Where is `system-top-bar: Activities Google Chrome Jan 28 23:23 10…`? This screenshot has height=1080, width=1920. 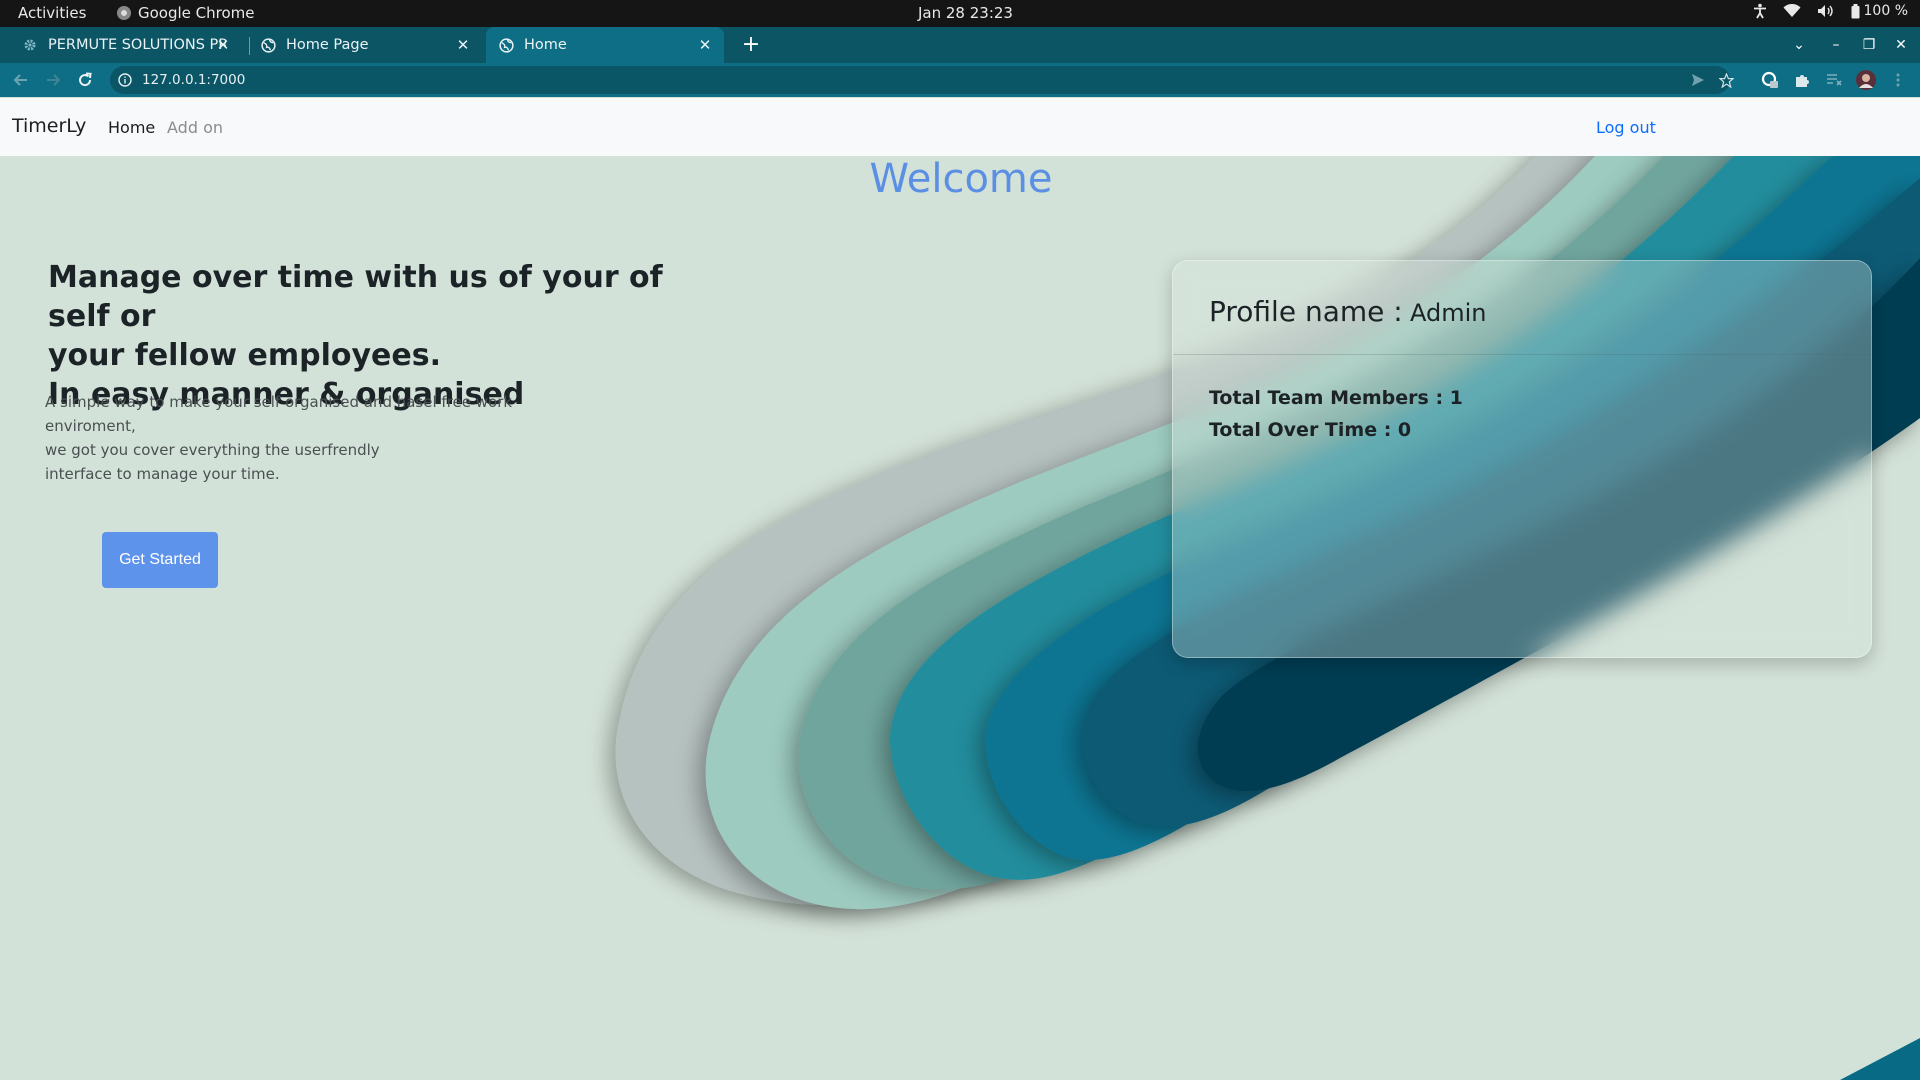 system-top-bar: Activities Google Chrome Jan 28 23:23 10… is located at coordinates (960, 13).